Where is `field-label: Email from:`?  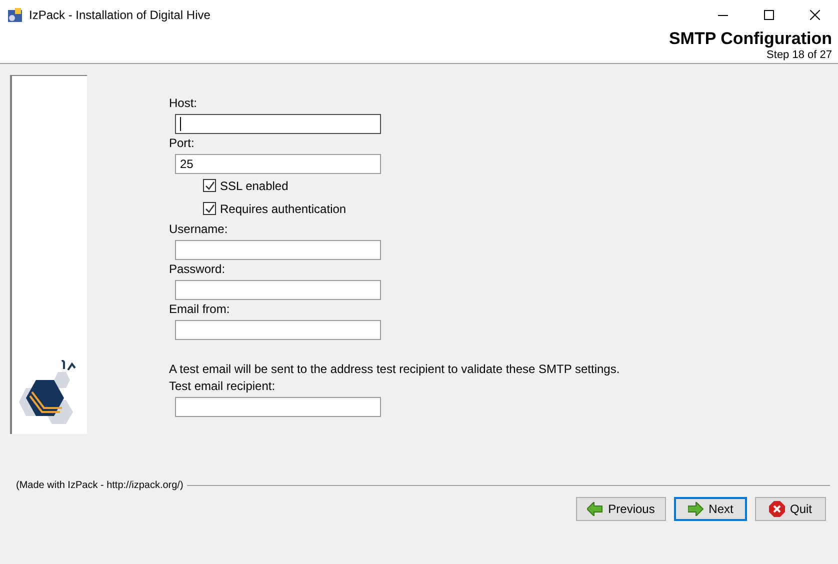 field-label: Email from: is located at coordinates (200, 309).